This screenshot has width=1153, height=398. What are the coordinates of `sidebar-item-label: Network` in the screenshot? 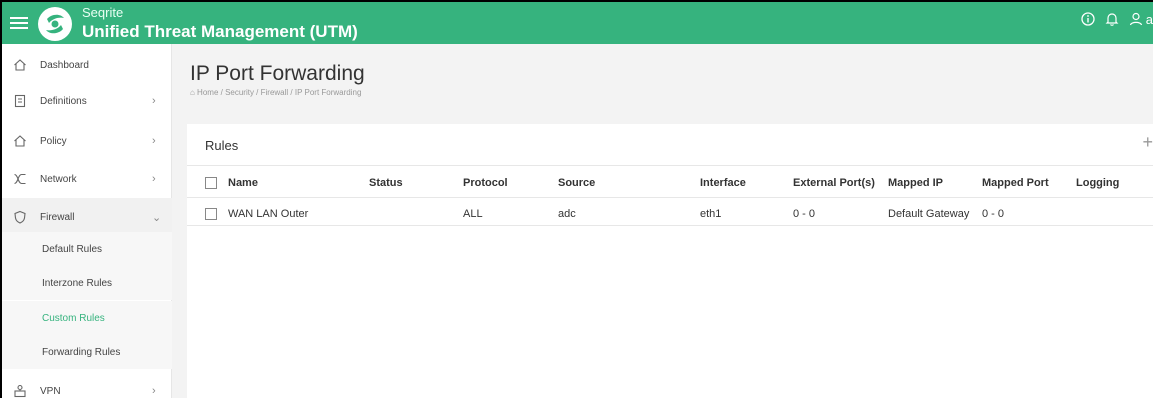 It's located at (58, 179).